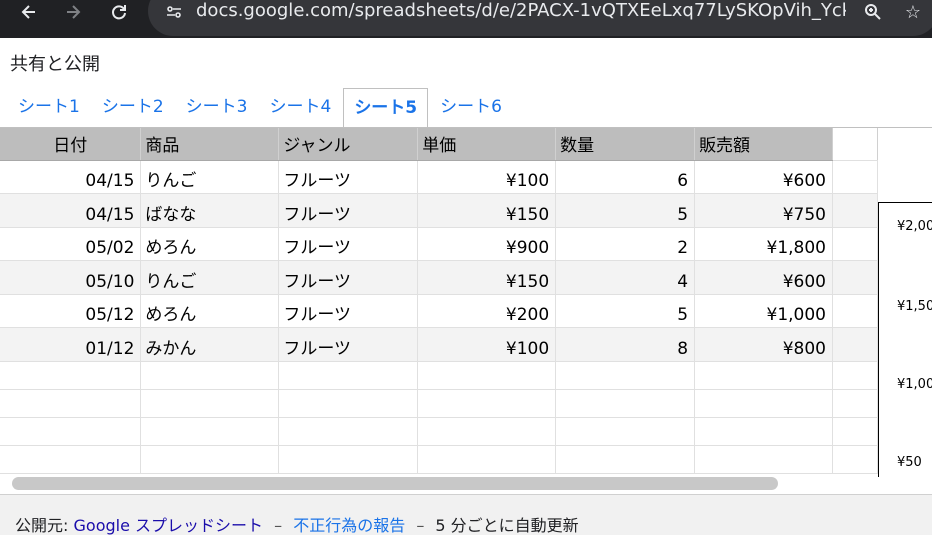 The height and width of the screenshot is (536, 932). What do you see at coordinates (349, 525) in the screenshot?
I see `report-abuse-link: 不正行為の報告` at bounding box center [349, 525].